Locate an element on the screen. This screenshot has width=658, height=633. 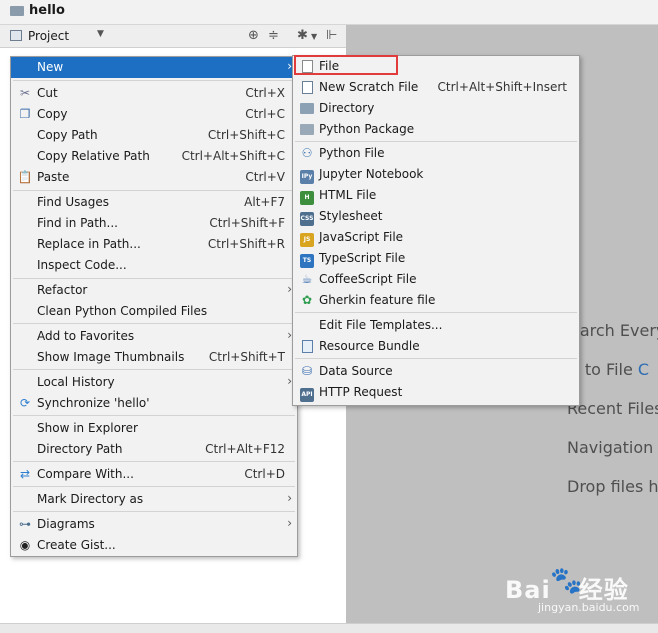
menu-item-copy-path: Copy Path Ctrl+Shift+C is located at coordinates (154, 135).